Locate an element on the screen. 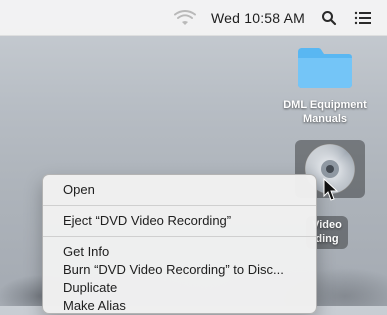 Image resolution: width=387 pixels, height=315 pixels. desktop-folder-dml-equipment-manuals: DML Equipment Manuals is located at coordinates (325, 84).